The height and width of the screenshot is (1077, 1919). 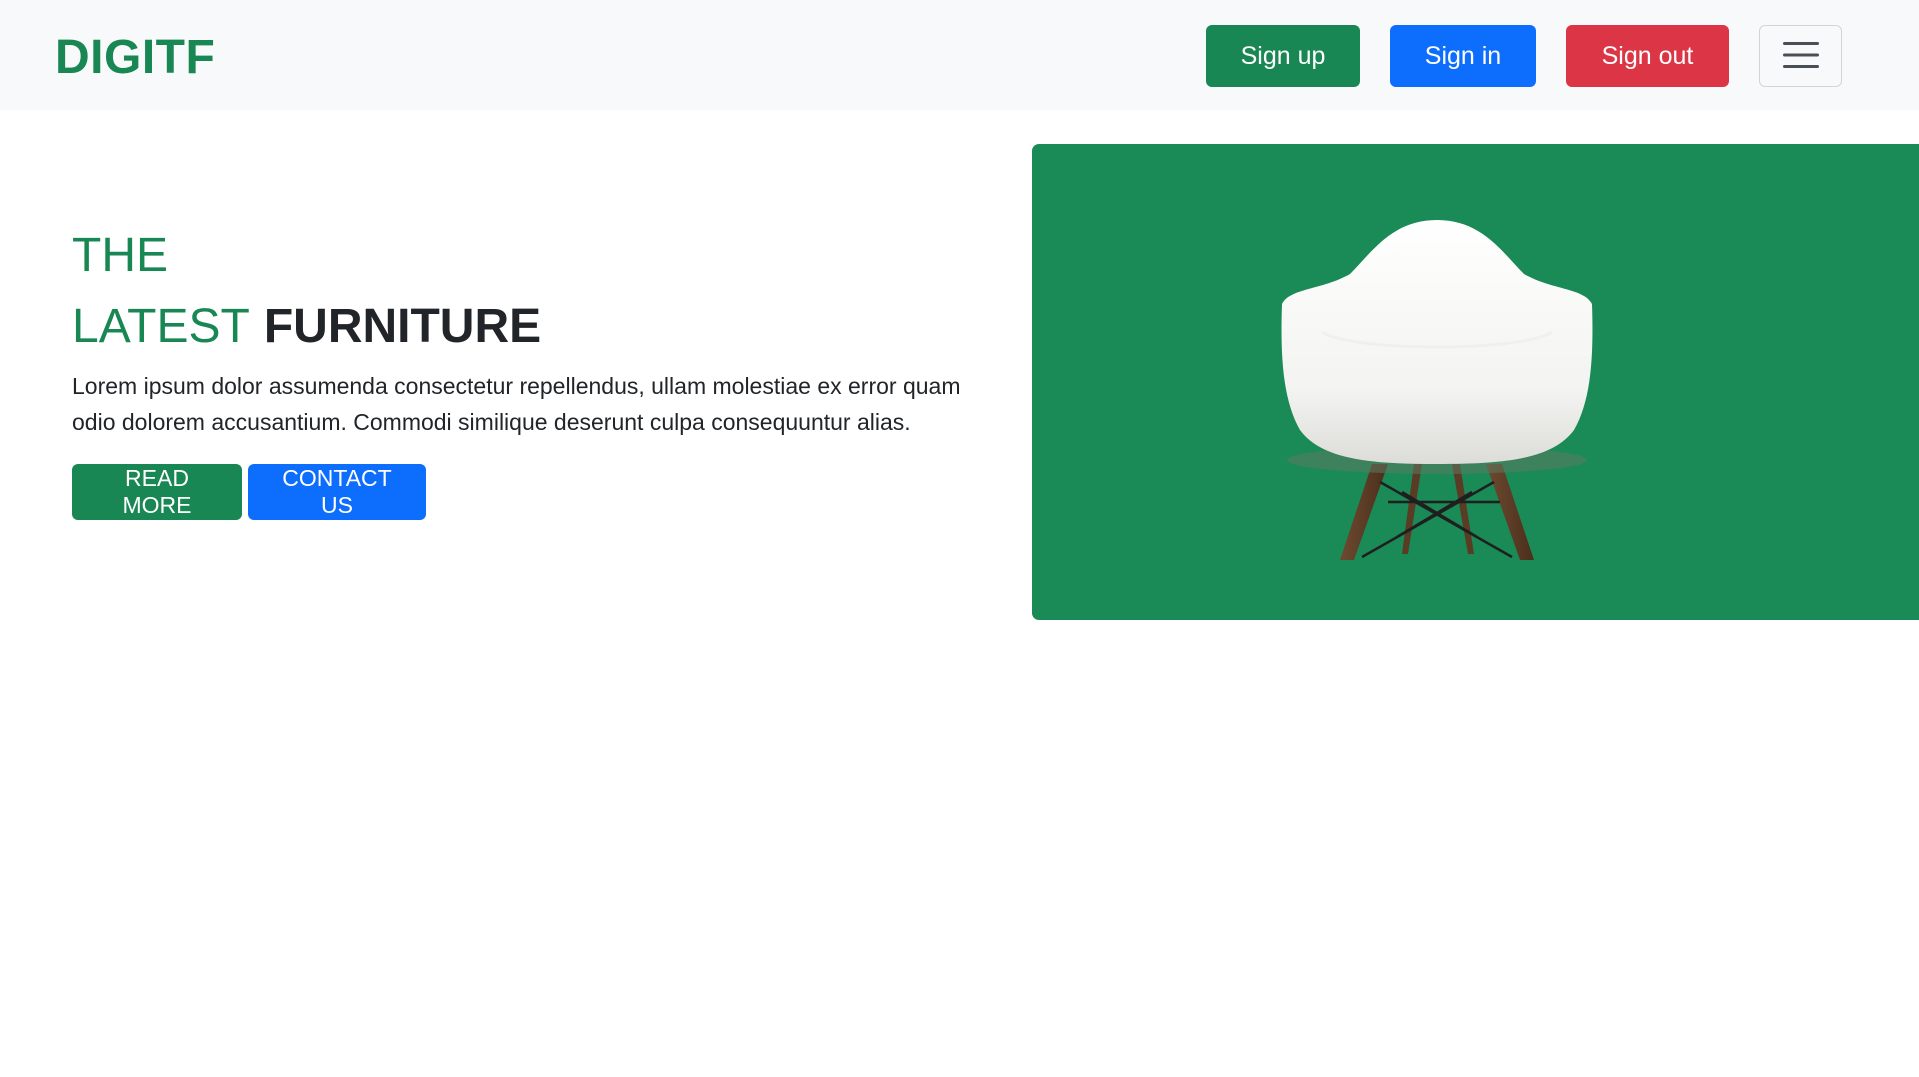 I want to click on sign-up-button: Sign up, so click(x=1283, y=56).